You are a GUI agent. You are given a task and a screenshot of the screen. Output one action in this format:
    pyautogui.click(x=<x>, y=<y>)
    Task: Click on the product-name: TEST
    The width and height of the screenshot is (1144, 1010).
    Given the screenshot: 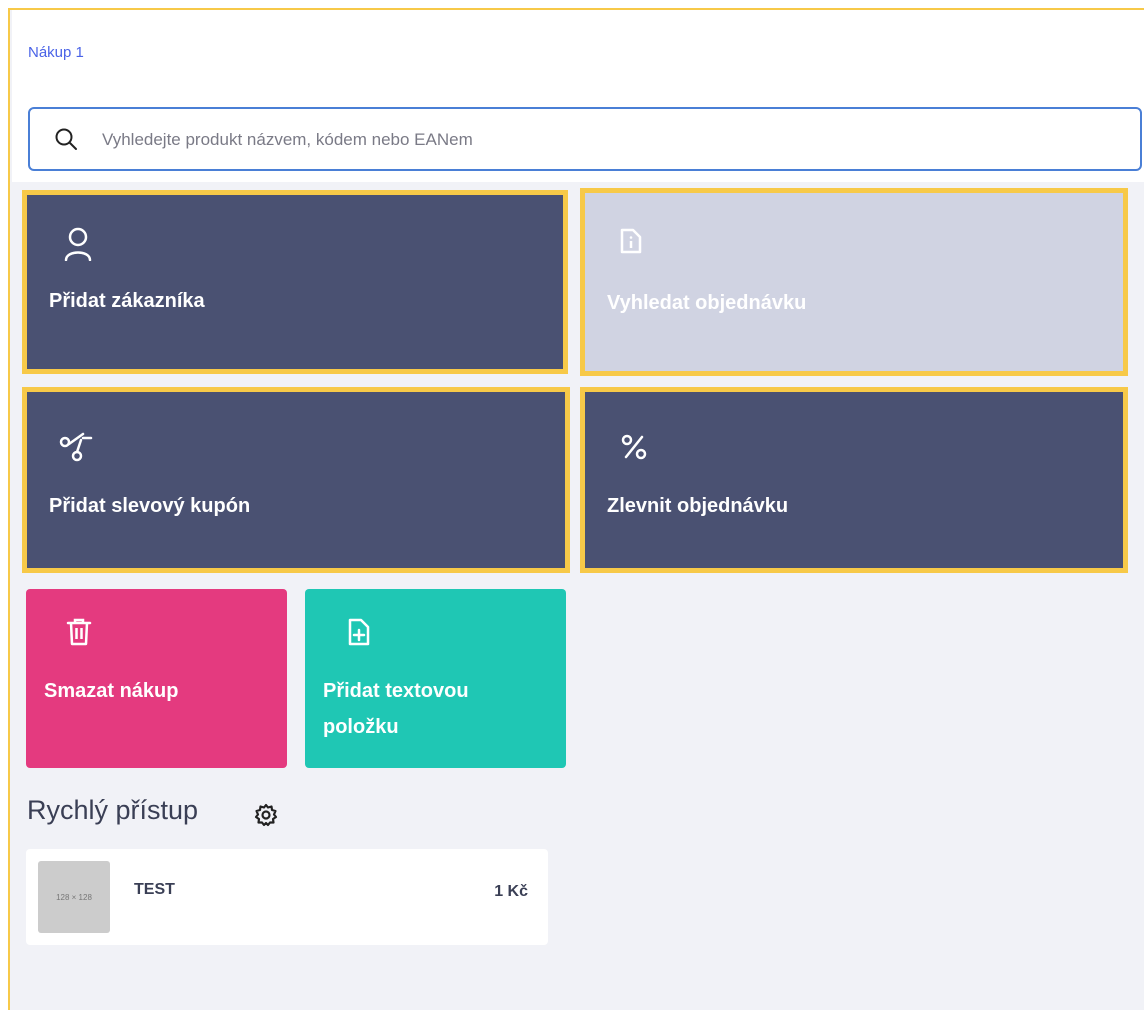 What is the action you would take?
    pyautogui.click(x=154, y=889)
    